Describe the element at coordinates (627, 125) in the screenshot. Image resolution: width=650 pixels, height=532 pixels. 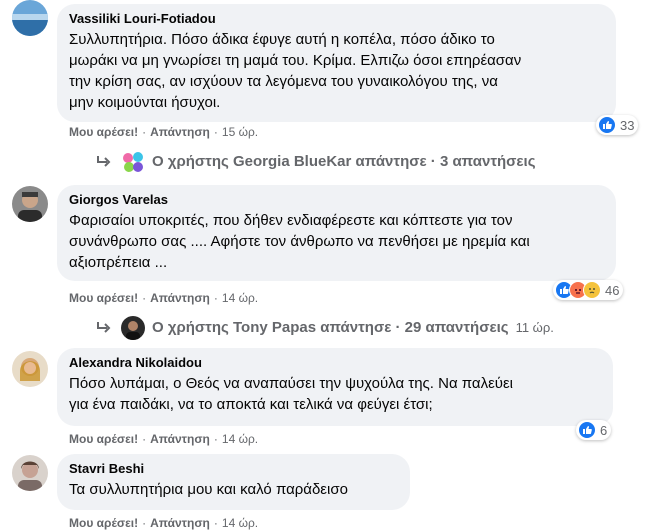
I see `reaction-count: 33` at that location.